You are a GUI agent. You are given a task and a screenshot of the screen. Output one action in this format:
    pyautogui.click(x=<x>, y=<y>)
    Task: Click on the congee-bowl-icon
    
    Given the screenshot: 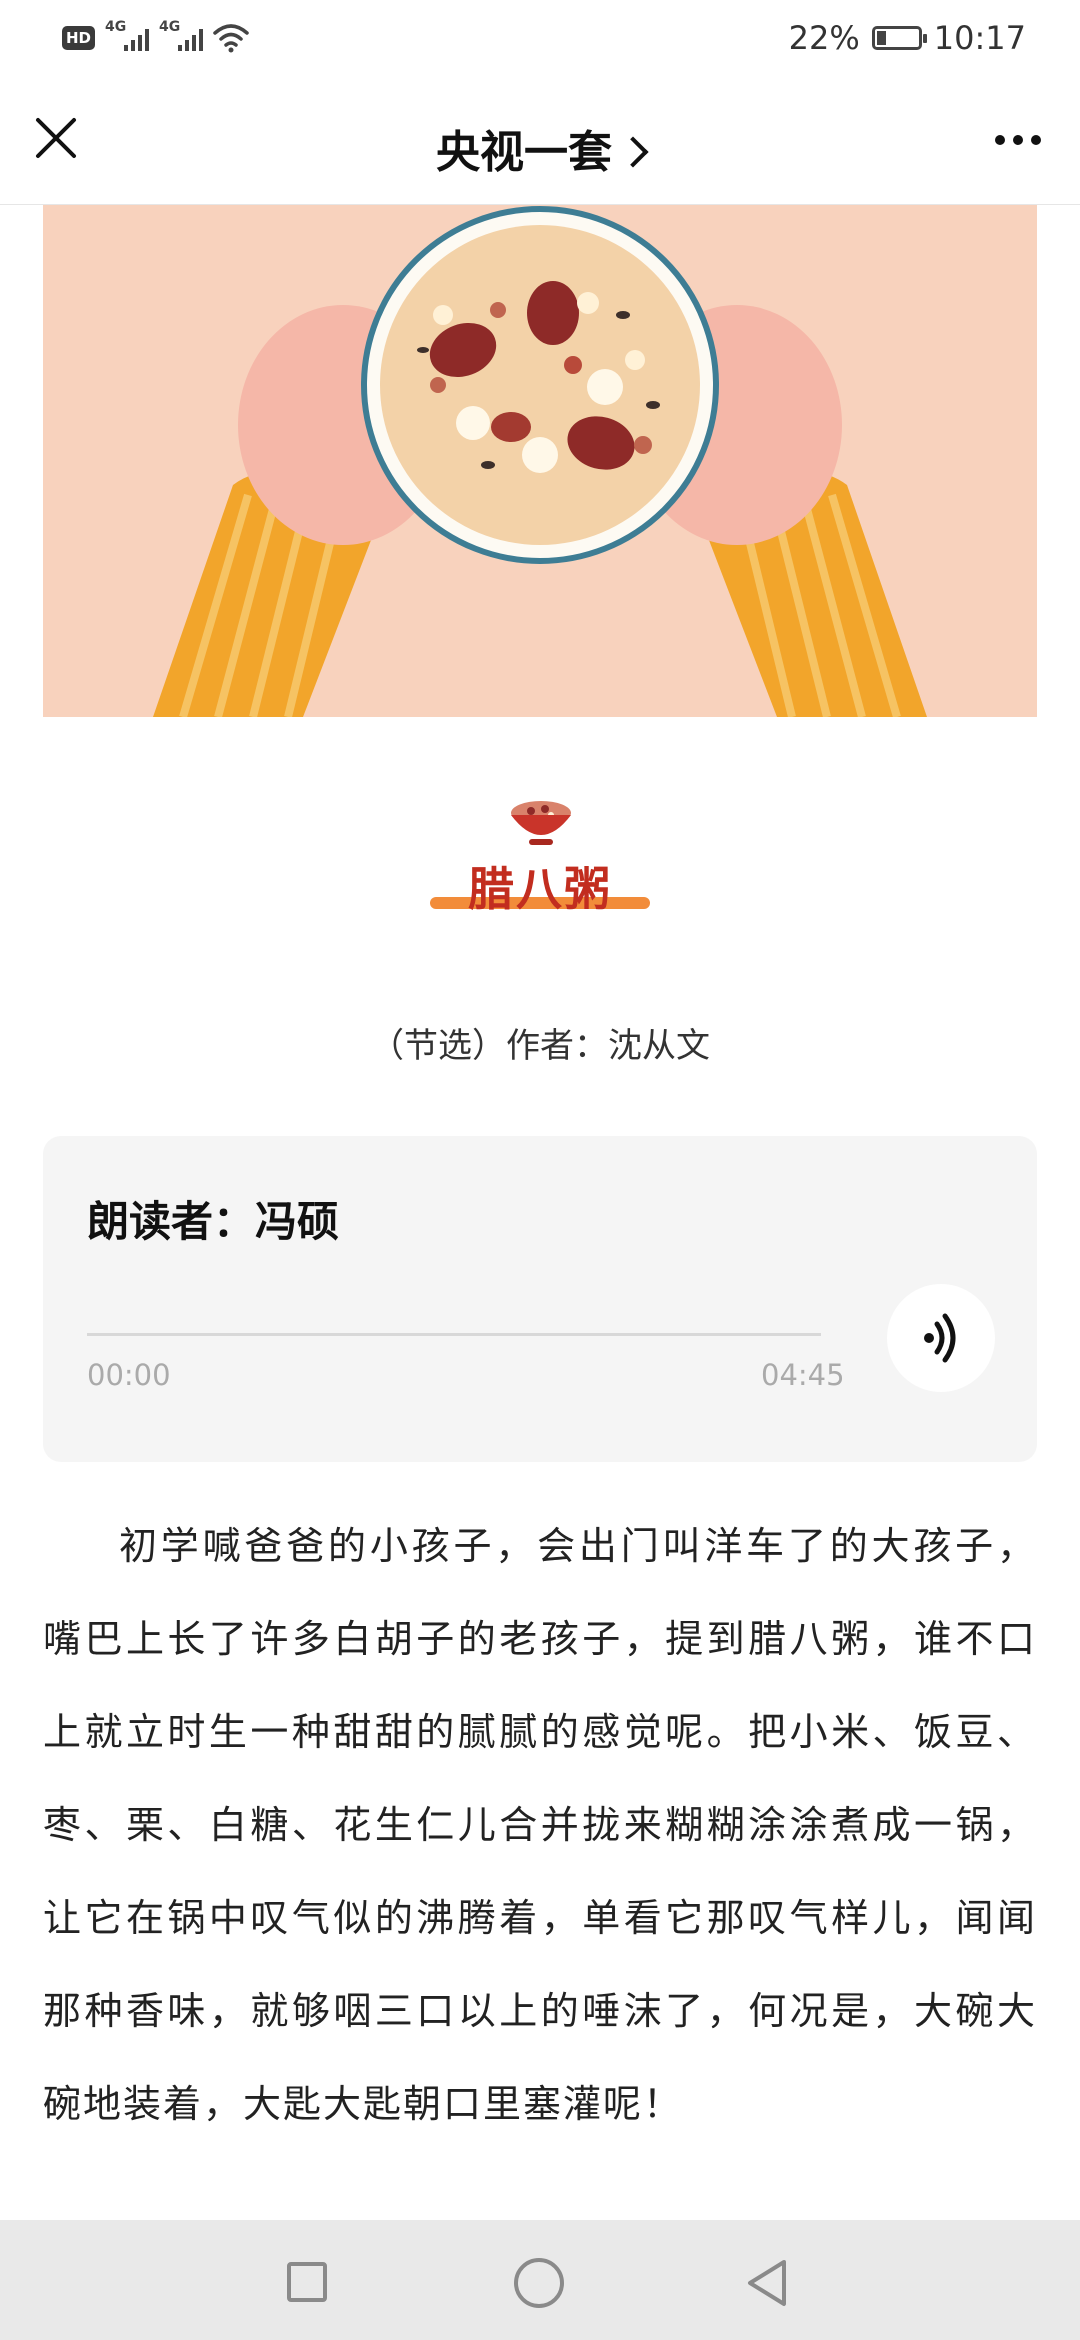 What is the action you would take?
    pyautogui.click(x=541, y=823)
    